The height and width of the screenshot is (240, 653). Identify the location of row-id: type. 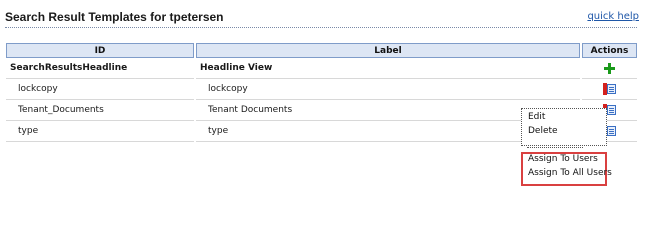
(100, 131).